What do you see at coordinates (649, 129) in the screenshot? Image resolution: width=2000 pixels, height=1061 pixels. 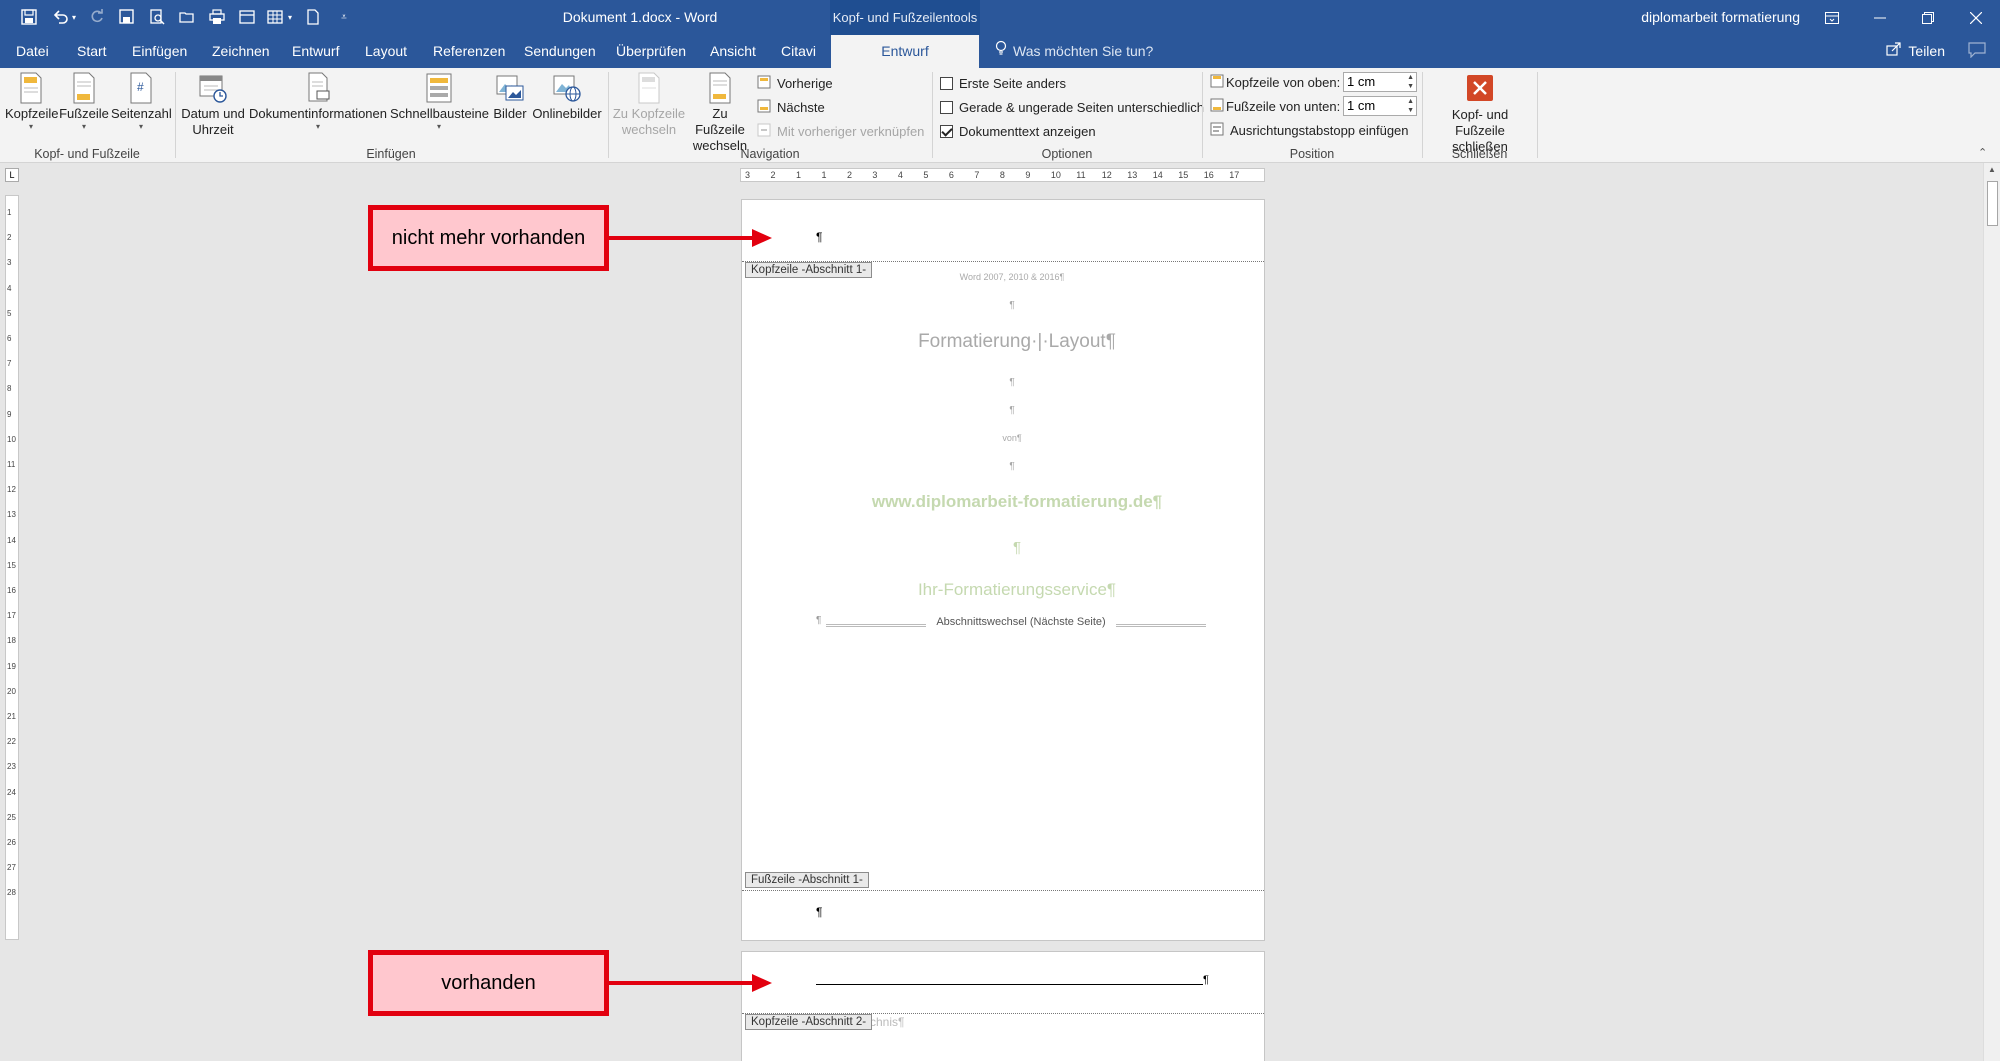 I see `zu-kopf-label-2: wechseln` at bounding box center [649, 129].